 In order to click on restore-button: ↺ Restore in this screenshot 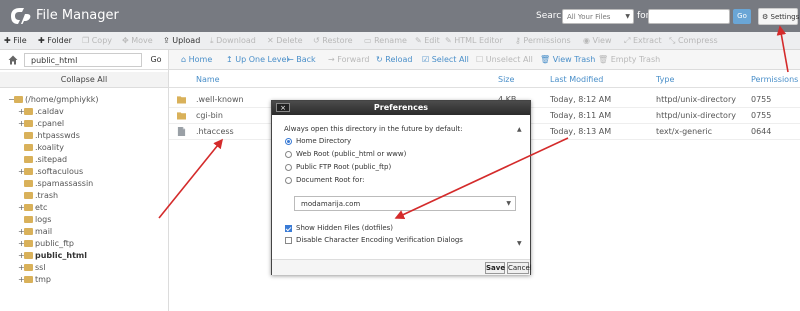, I will do `click(333, 40)`.